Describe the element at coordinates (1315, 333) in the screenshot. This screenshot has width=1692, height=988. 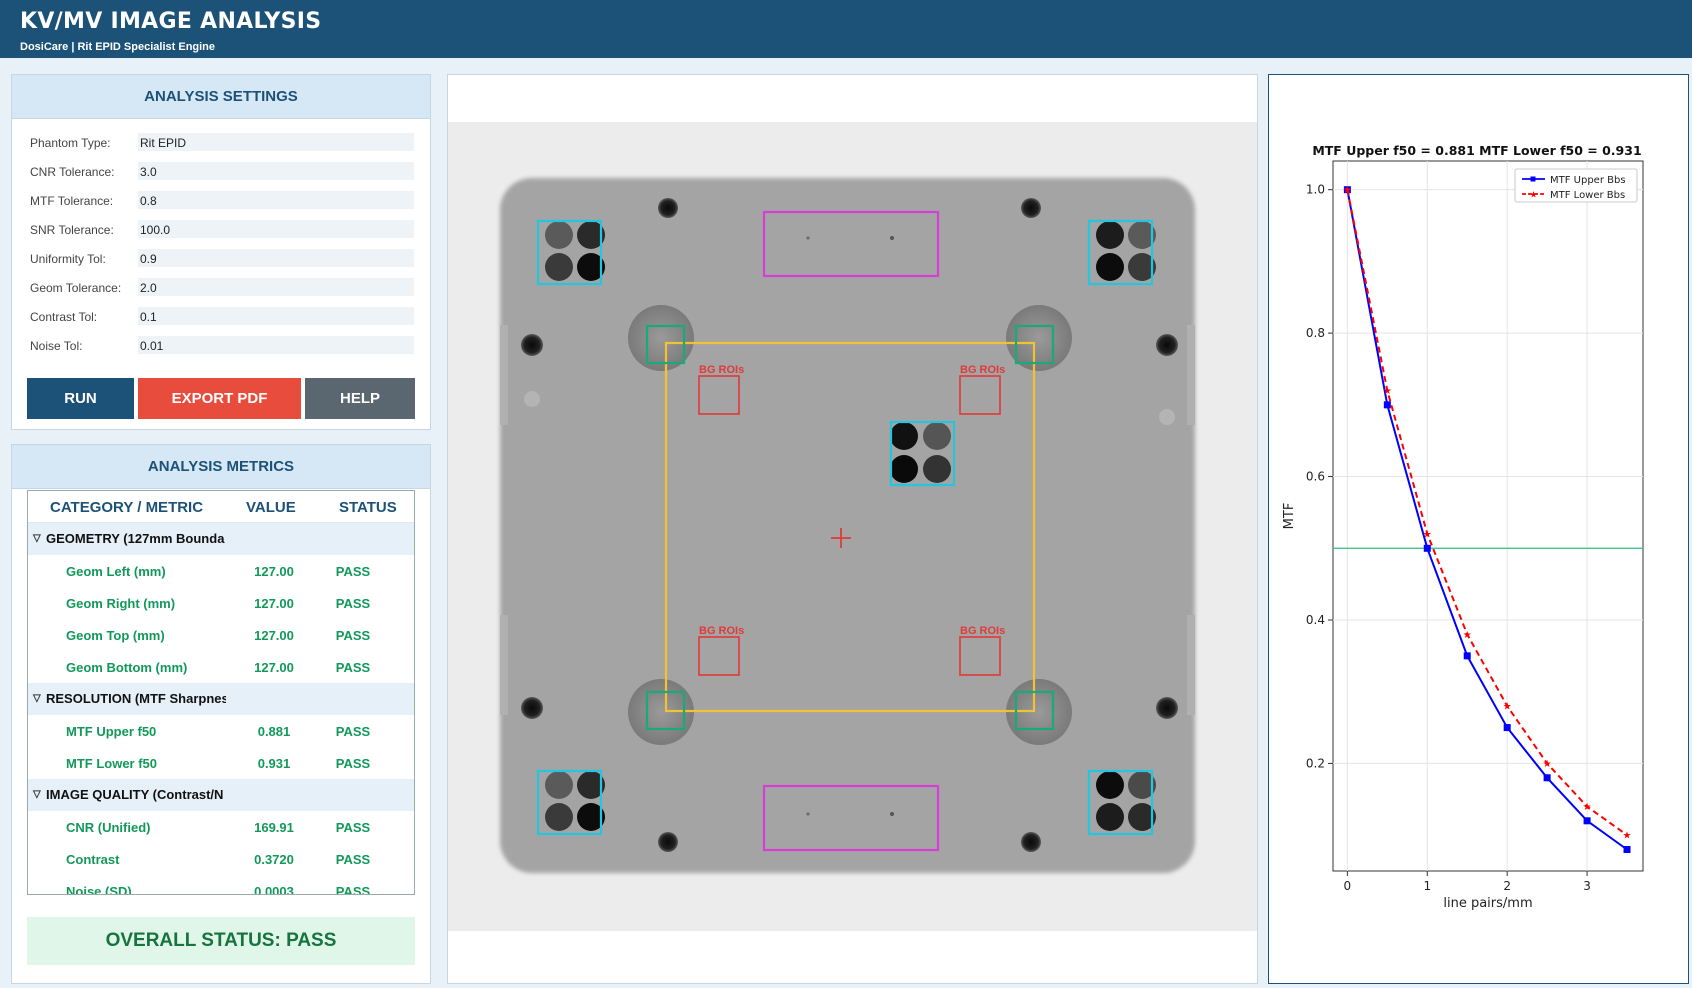
I see `y-tick-label: 0.8` at that location.